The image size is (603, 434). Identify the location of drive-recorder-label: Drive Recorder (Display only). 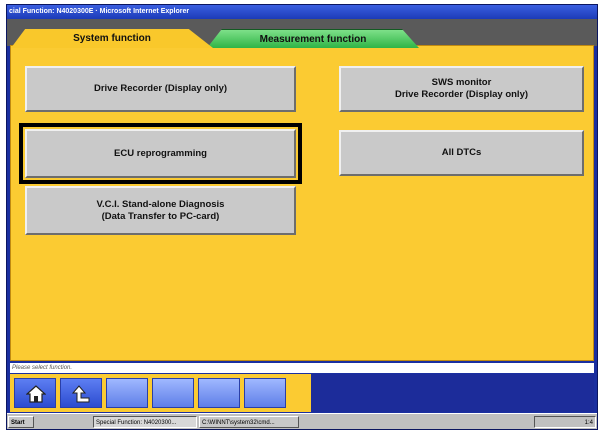
(160, 88).